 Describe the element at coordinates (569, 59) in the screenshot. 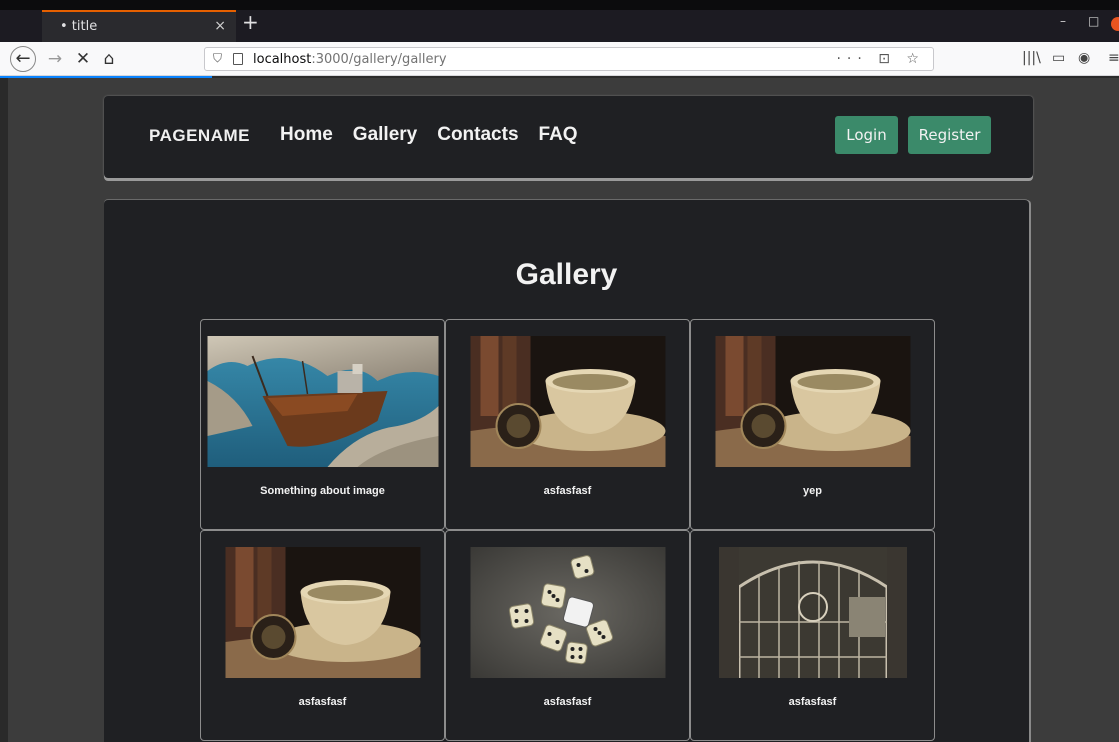

I see `url-bar: ⛉ localhost:3000/gallery/gallery ··· ⊡ ☆` at that location.